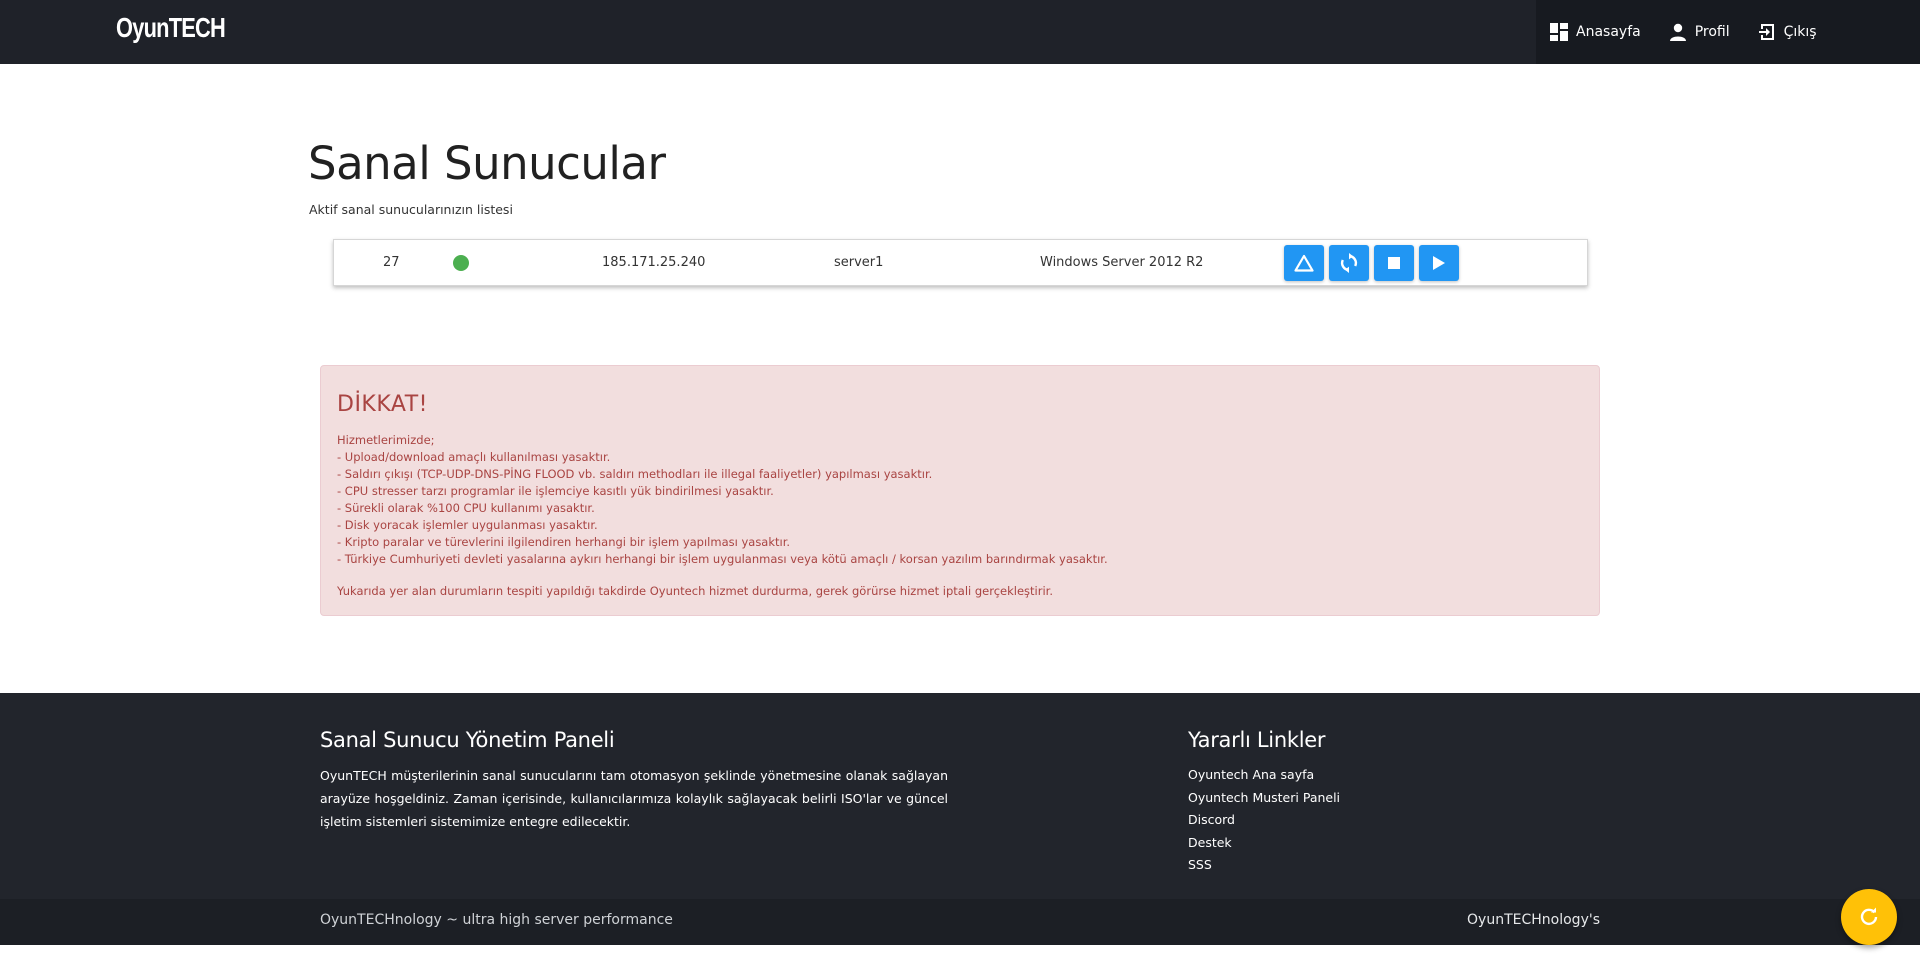  Describe the element at coordinates (487, 163) in the screenshot. I see `page-title: Sanal Sunucular` at that location.